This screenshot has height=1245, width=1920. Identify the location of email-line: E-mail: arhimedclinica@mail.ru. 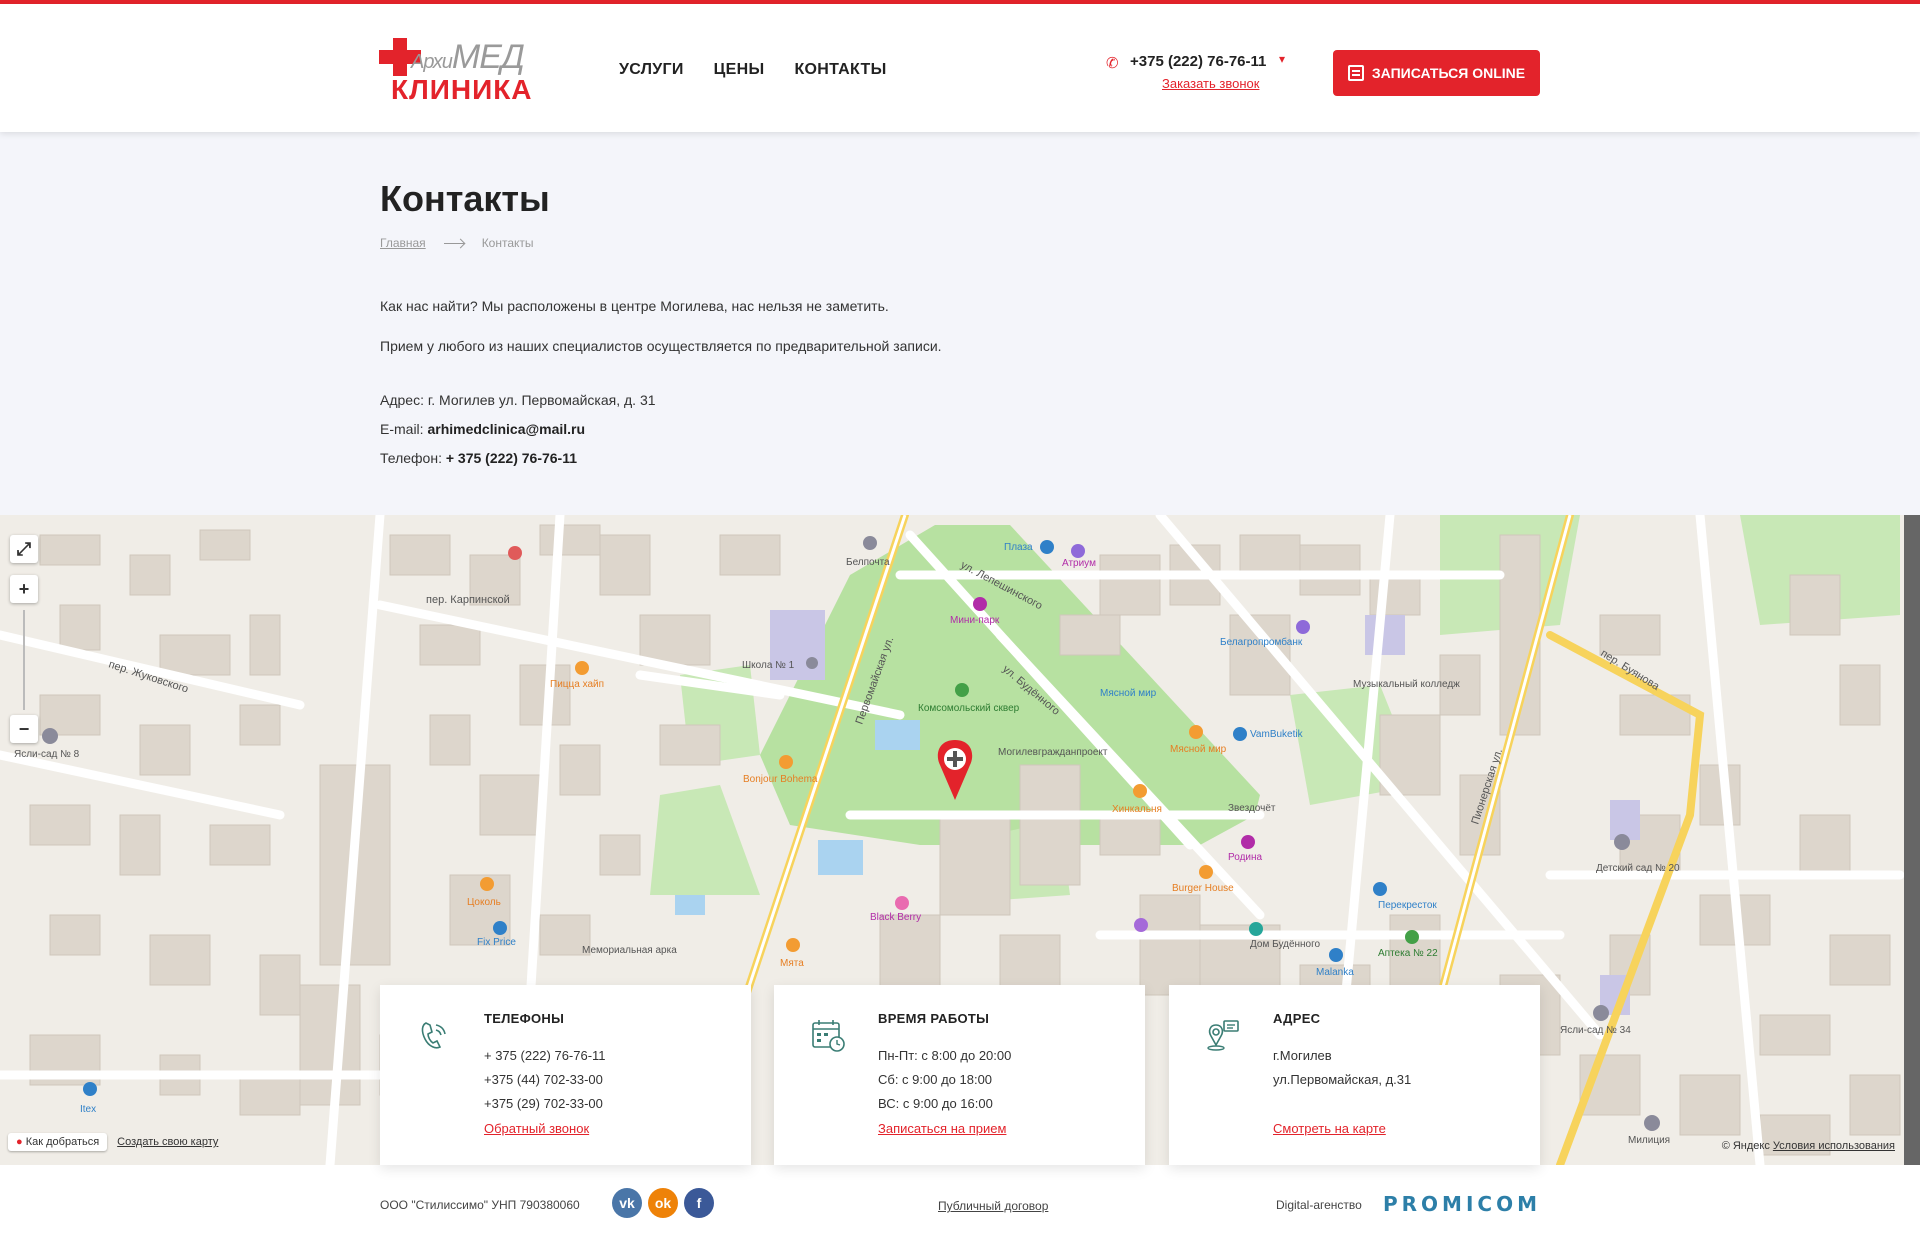
(483, 429).